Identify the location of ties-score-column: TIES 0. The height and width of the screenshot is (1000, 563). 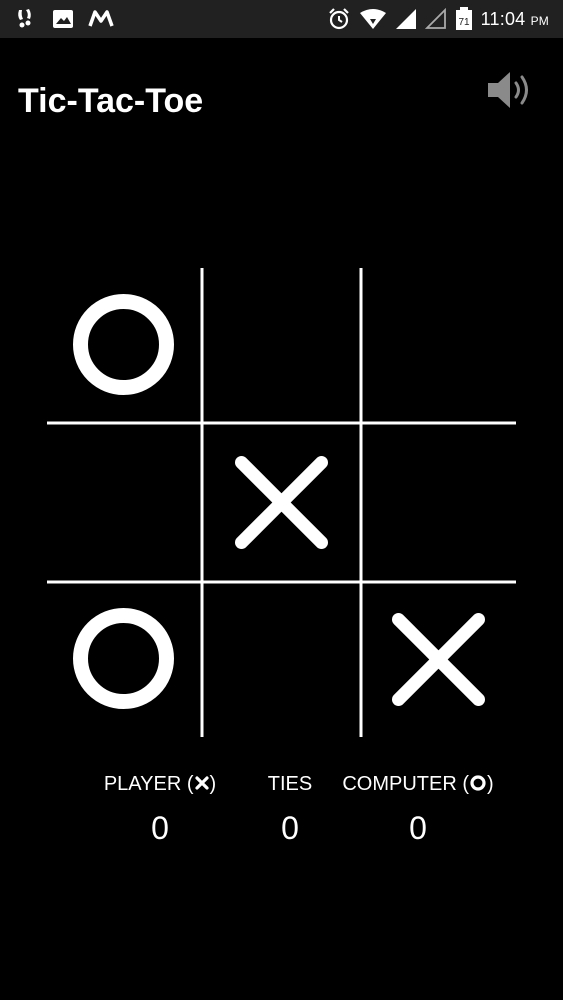
(290, 807).